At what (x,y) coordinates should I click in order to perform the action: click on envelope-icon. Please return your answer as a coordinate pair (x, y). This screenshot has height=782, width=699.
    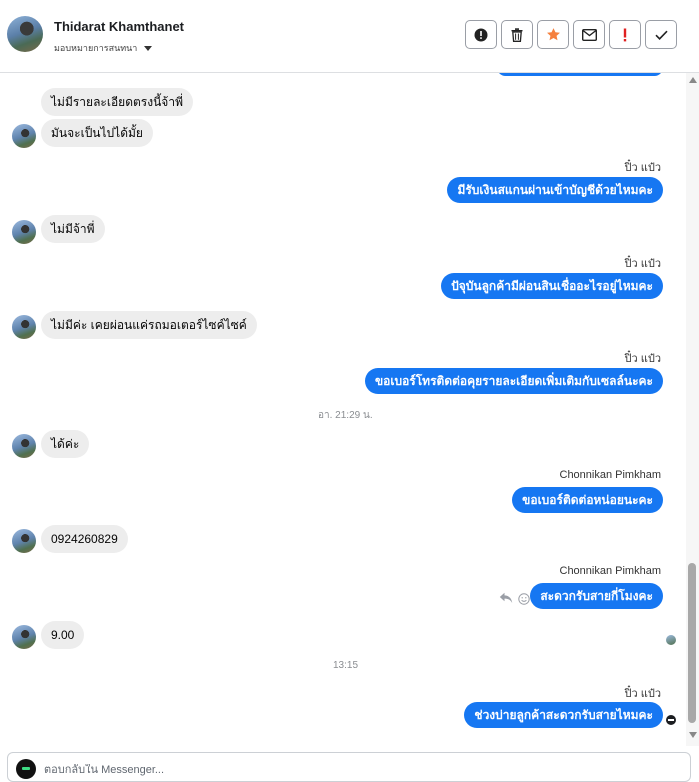
    Looking at the image, I should click on (589, 34).